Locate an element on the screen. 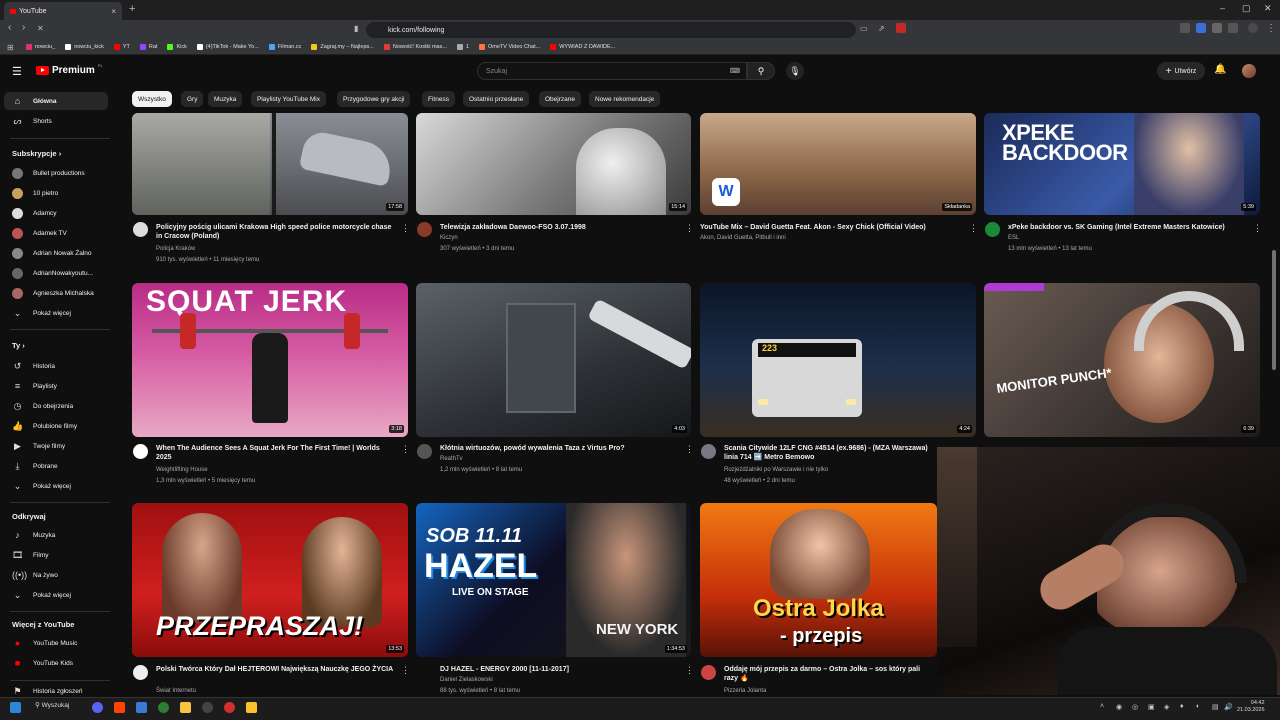  video-thumbnail: XPEKE BACKDOOR 5:39 is located at coordinates (1122, 164).